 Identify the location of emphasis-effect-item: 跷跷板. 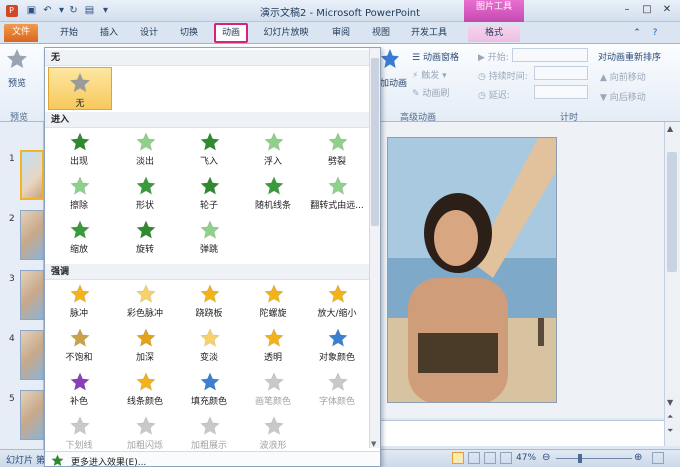
(209, 301).